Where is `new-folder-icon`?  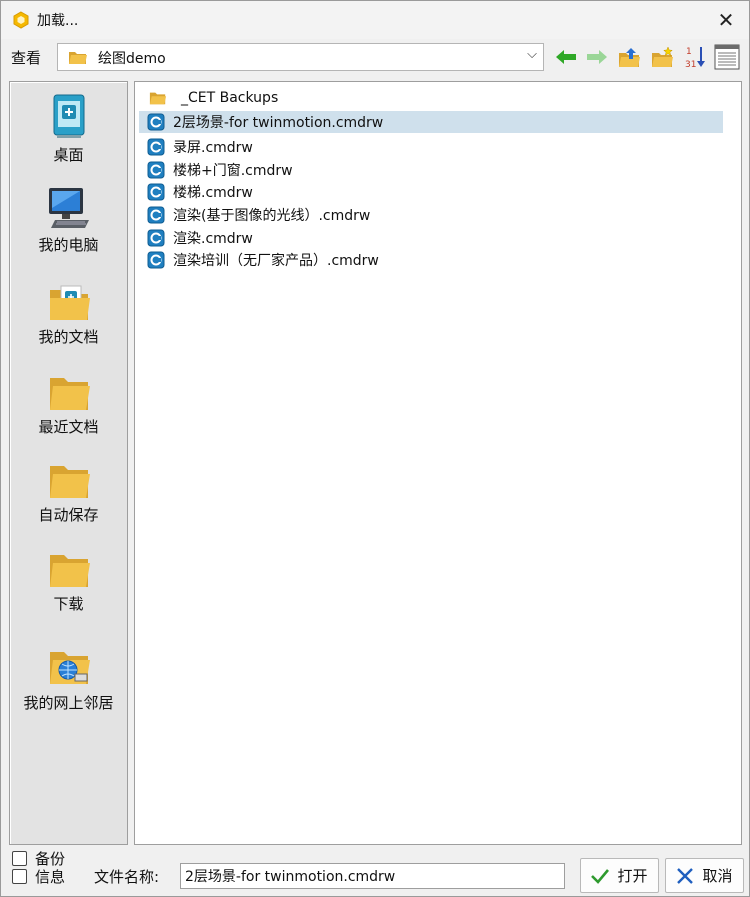 new-folder-icon is located at coordinates (662, 56).